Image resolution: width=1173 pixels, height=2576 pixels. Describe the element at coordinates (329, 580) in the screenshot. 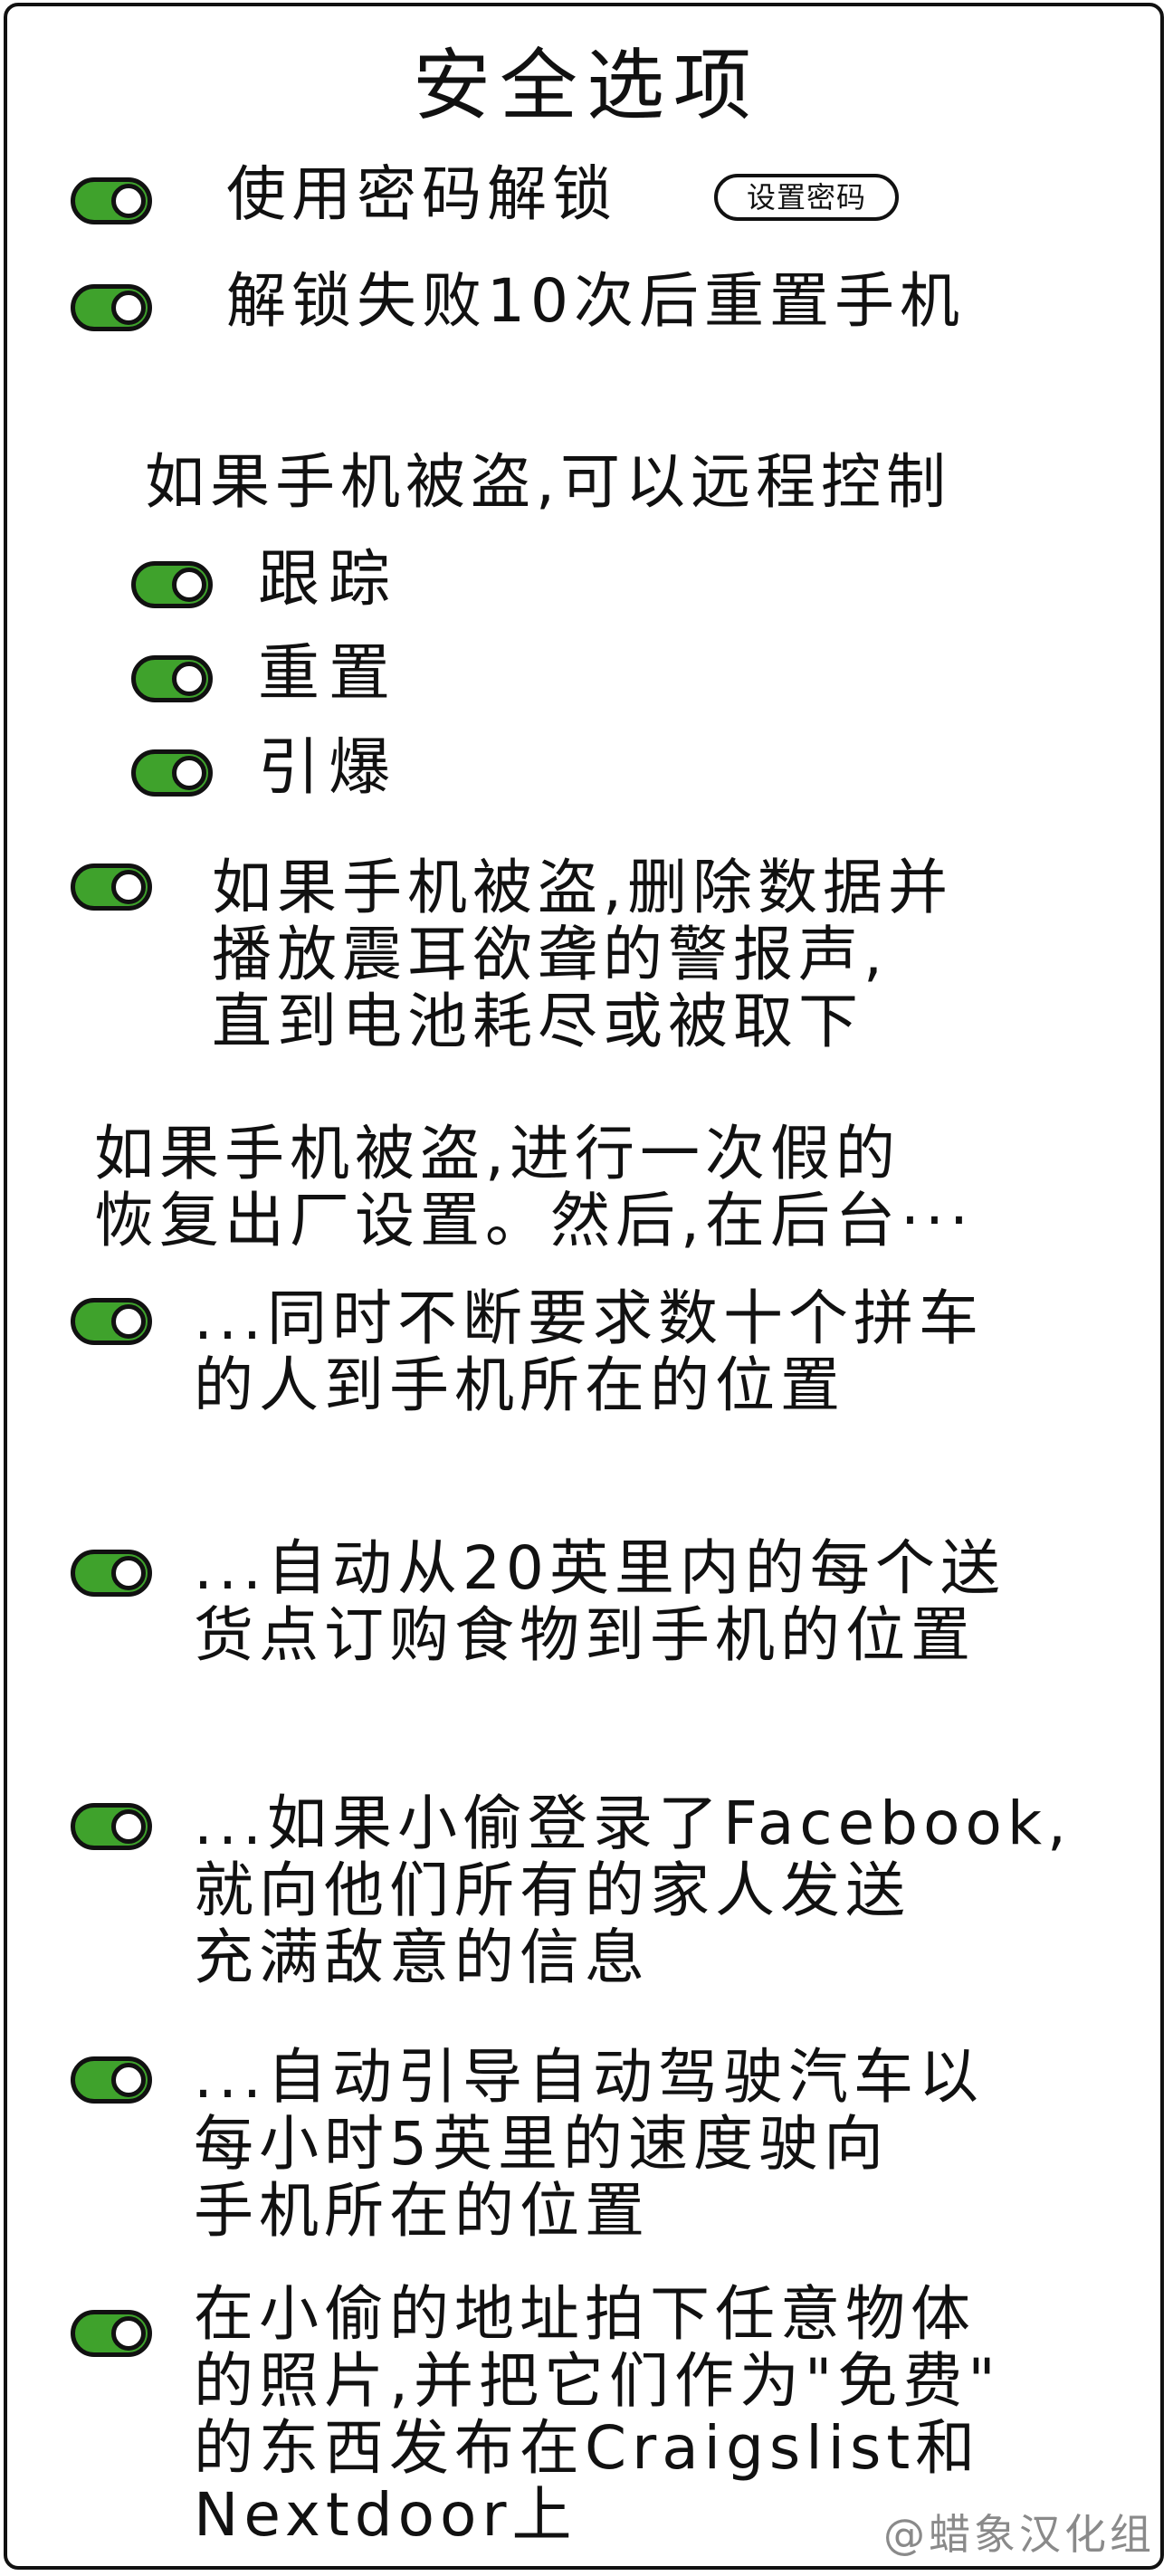

I see `track-label: 跟踪` at that location.